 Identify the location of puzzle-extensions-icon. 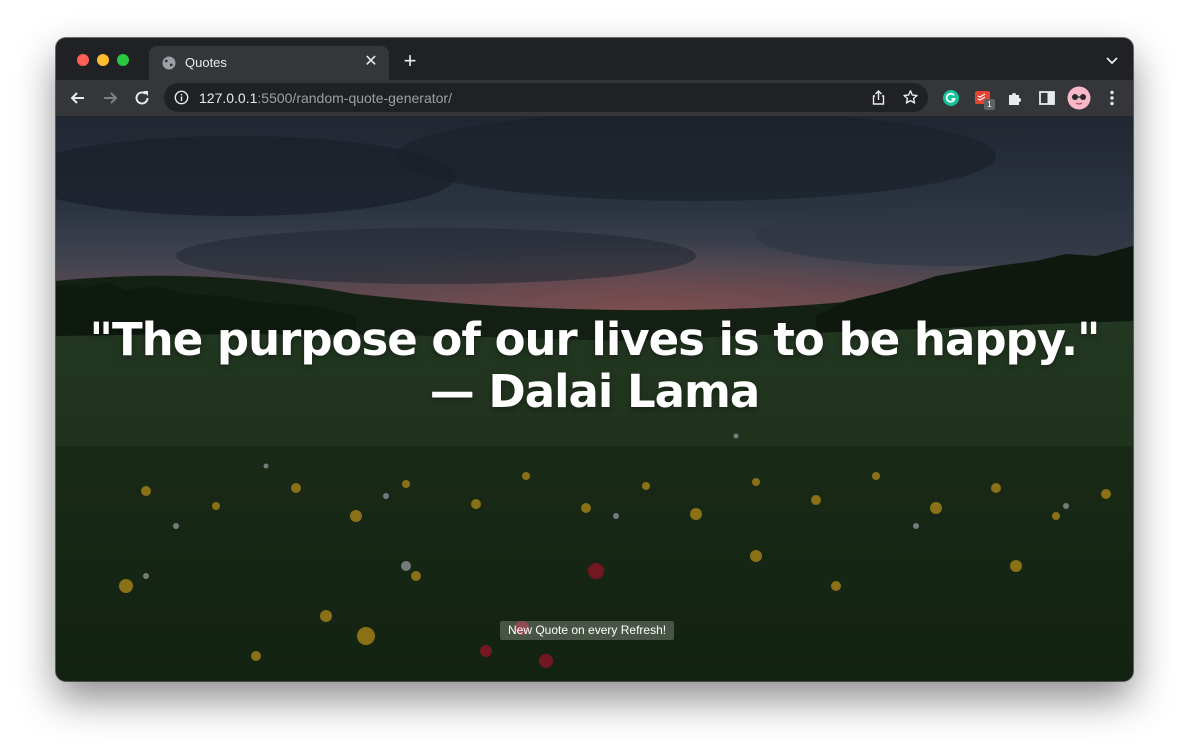
(1015, 98).